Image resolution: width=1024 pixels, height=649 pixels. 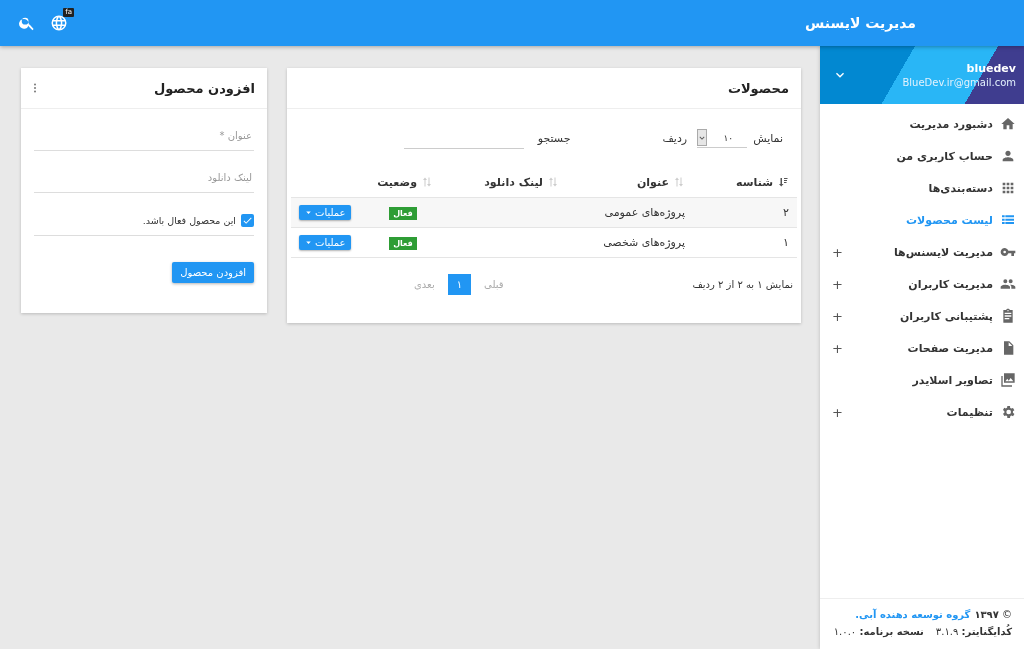 What do you see at coordinates (554, 138) in the screenshot?
I see `search-label: جستجو` at bounding box center [554, 138].